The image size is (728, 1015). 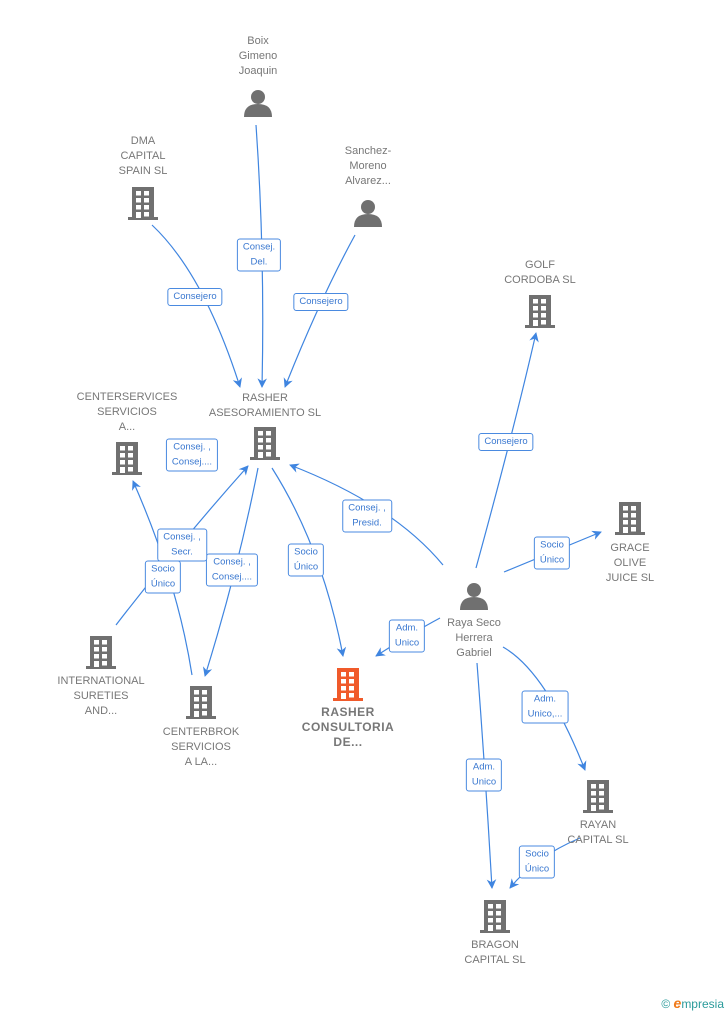 I want to click on node-label-line: GOLF, so click(x=540, y=265).